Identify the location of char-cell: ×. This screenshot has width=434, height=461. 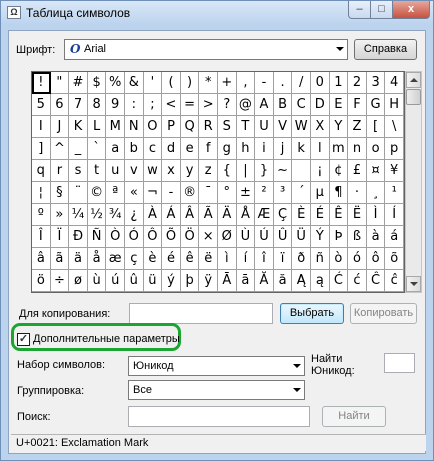
(208, 237).